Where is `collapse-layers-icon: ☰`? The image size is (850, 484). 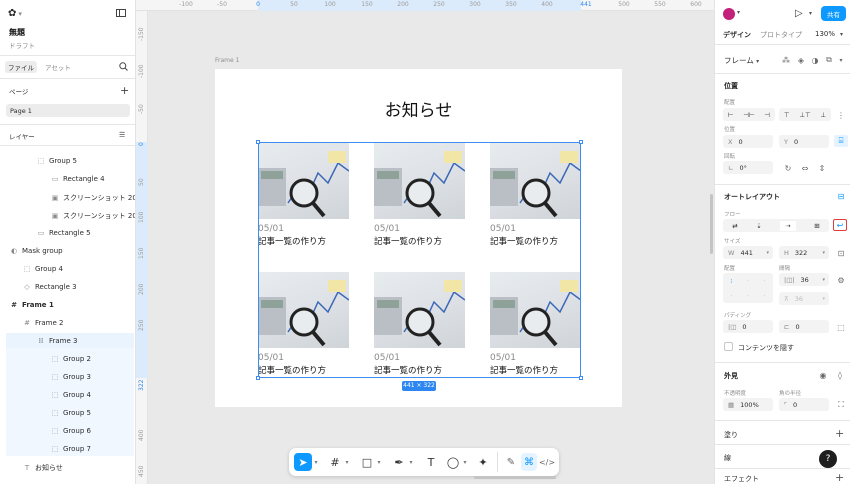
collapse-layers-icon: ☰ is located at coordinates (122, 135).